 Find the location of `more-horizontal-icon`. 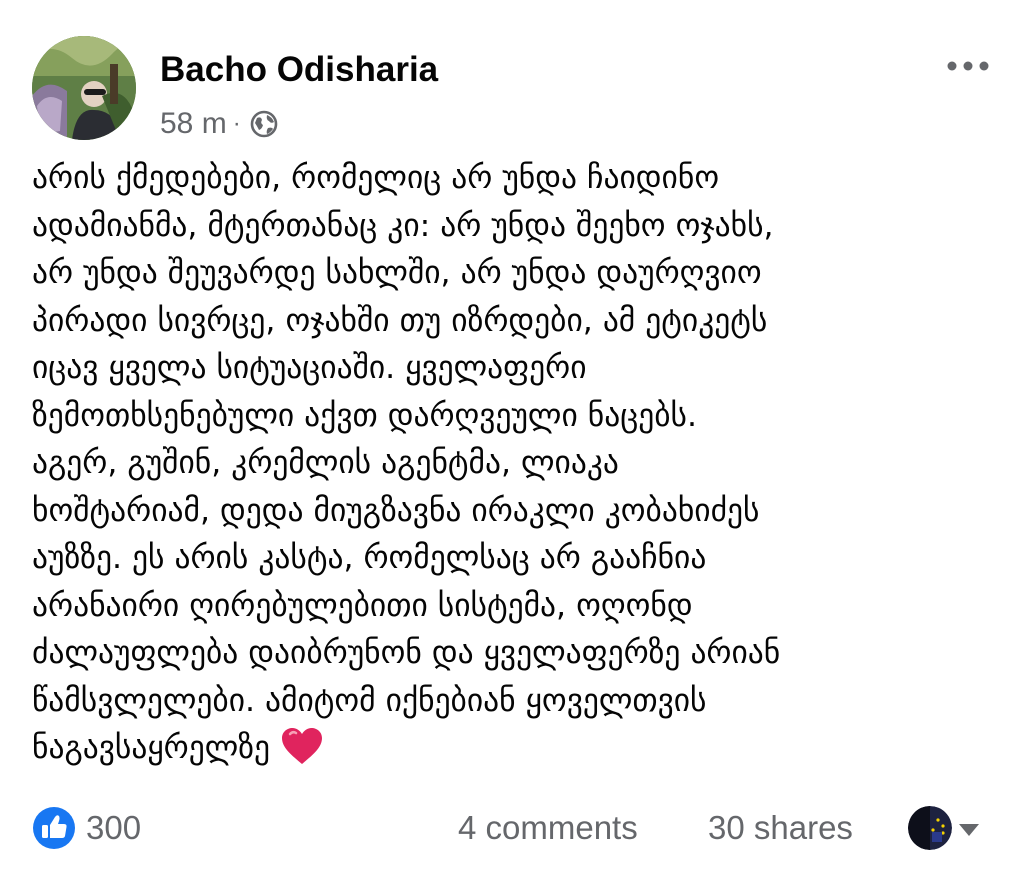

more-horizontal-icon is located at coordinates (968, 66).